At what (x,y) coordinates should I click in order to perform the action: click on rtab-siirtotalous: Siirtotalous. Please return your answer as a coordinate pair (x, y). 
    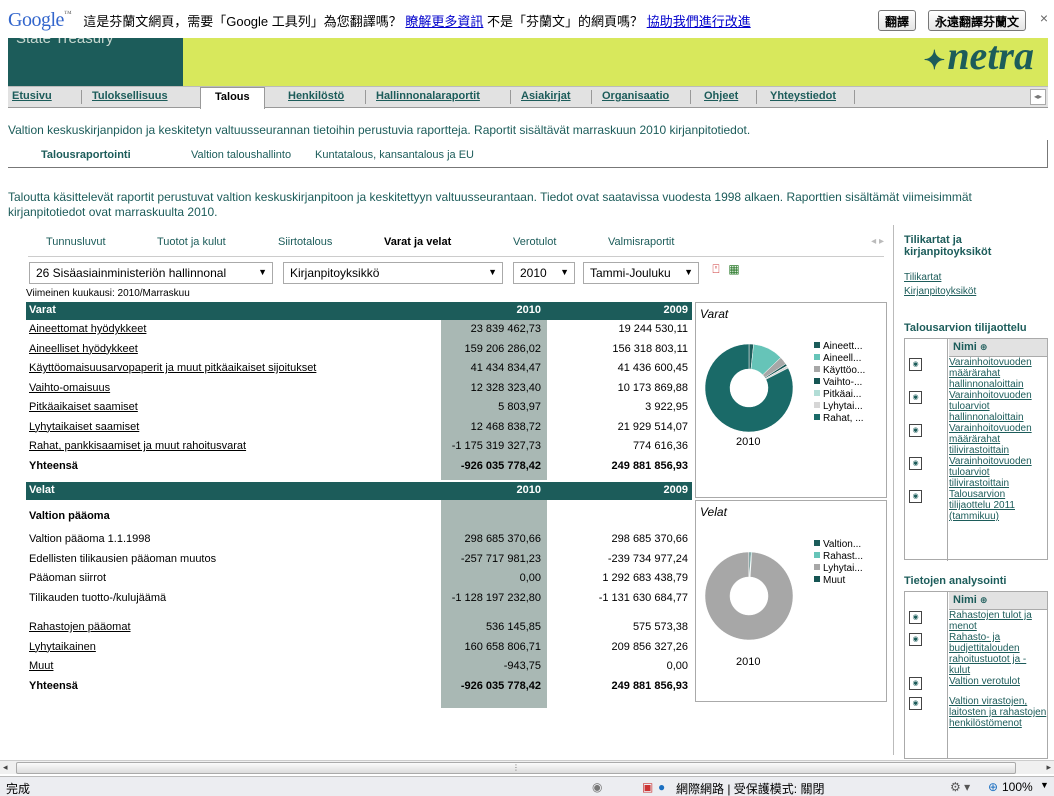
    Looking at the image, I should click on (305, 242).